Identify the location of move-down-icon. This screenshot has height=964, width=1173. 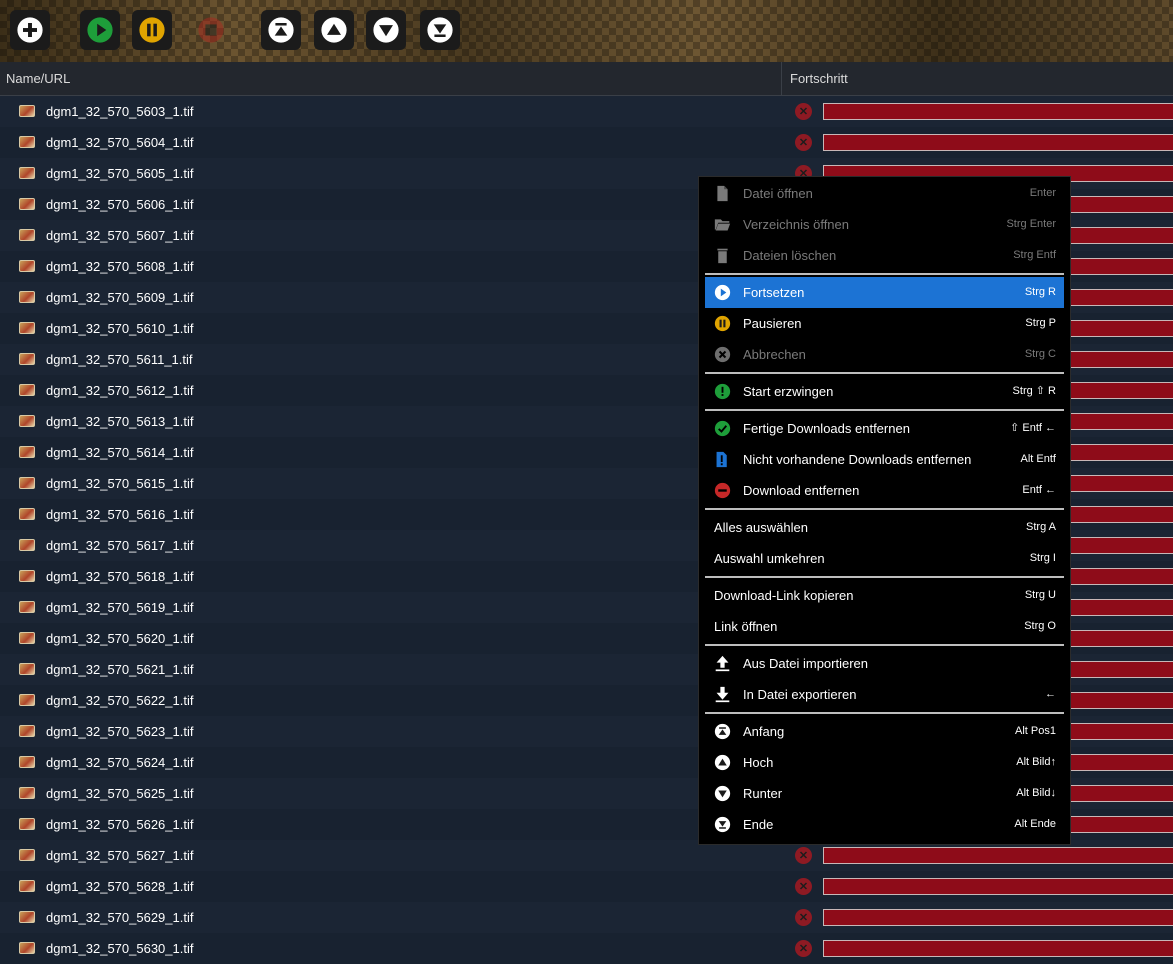
(386, 30).